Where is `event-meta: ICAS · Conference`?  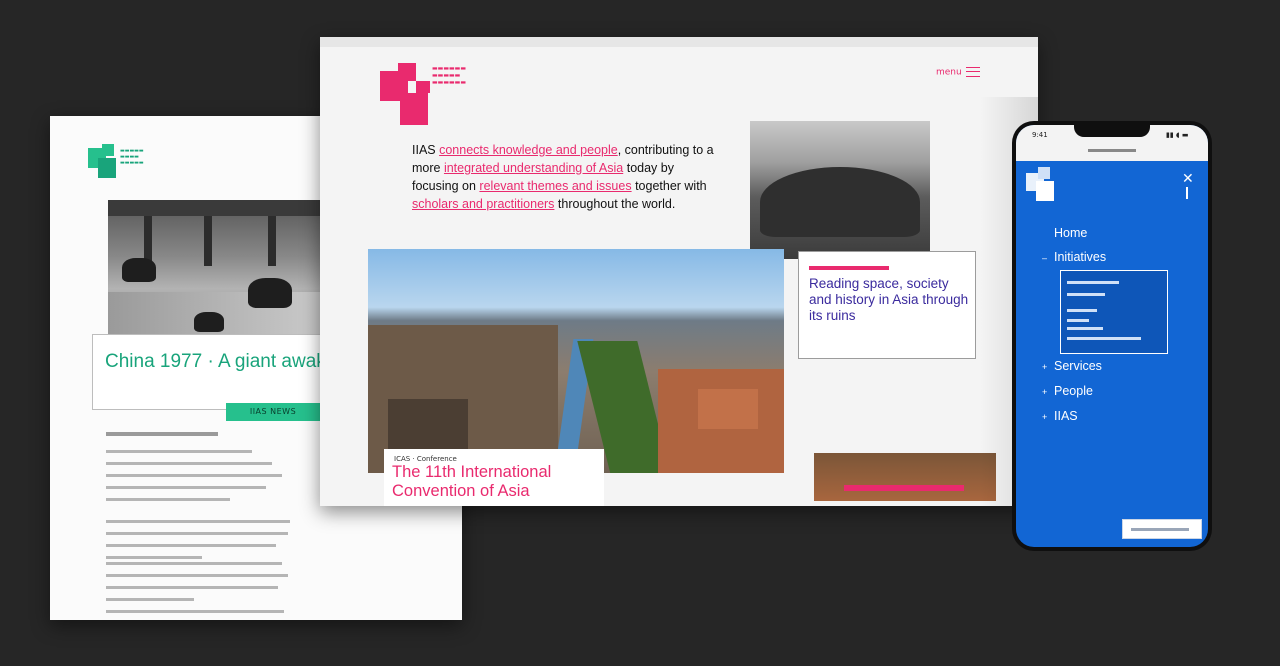 event-meta: ICAS · Conference is located at coordinates (425, 459).